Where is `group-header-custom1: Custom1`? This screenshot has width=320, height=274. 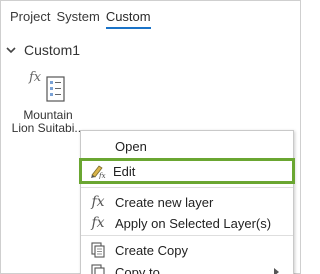
group-header-custom1: Custom1 is located at coordinates (43, 50).